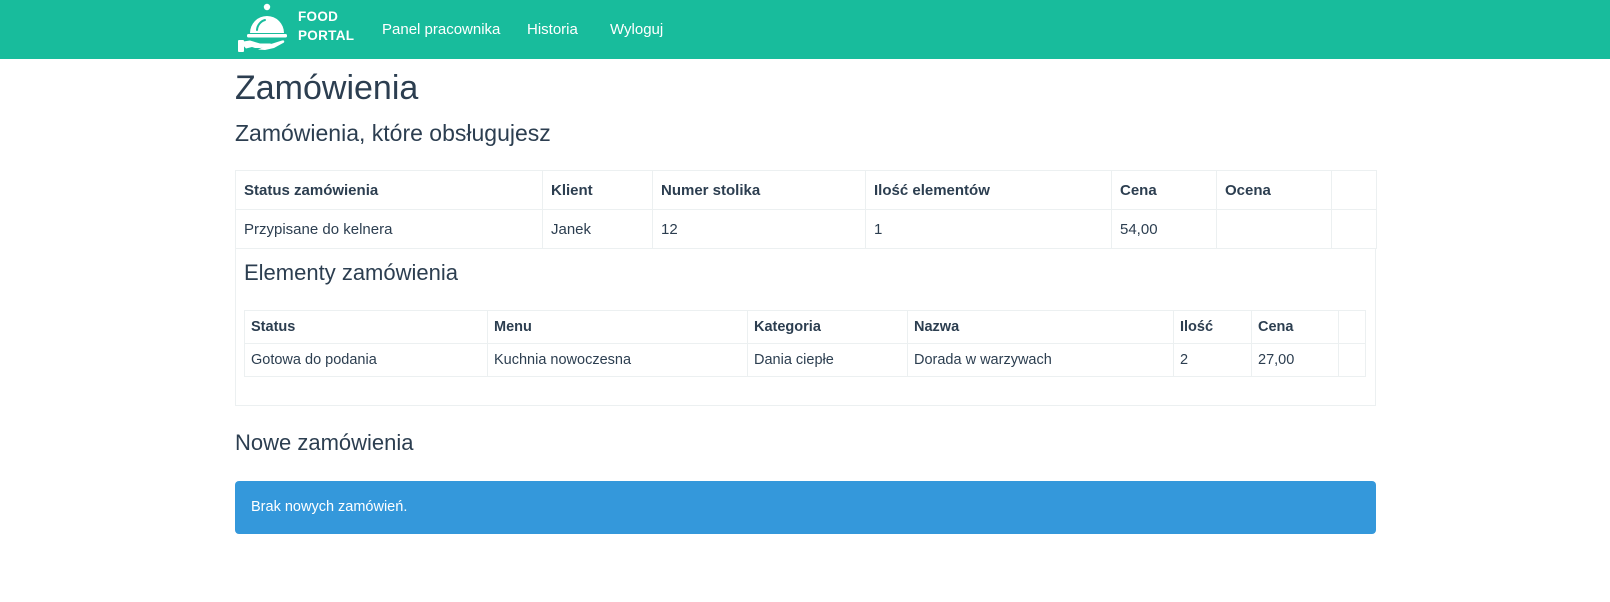  What do you see at coordinates (389, 229) in the screenshot?
I see `cell-order-status: Przypisane do kelnera` at bounding box center [389, 229].